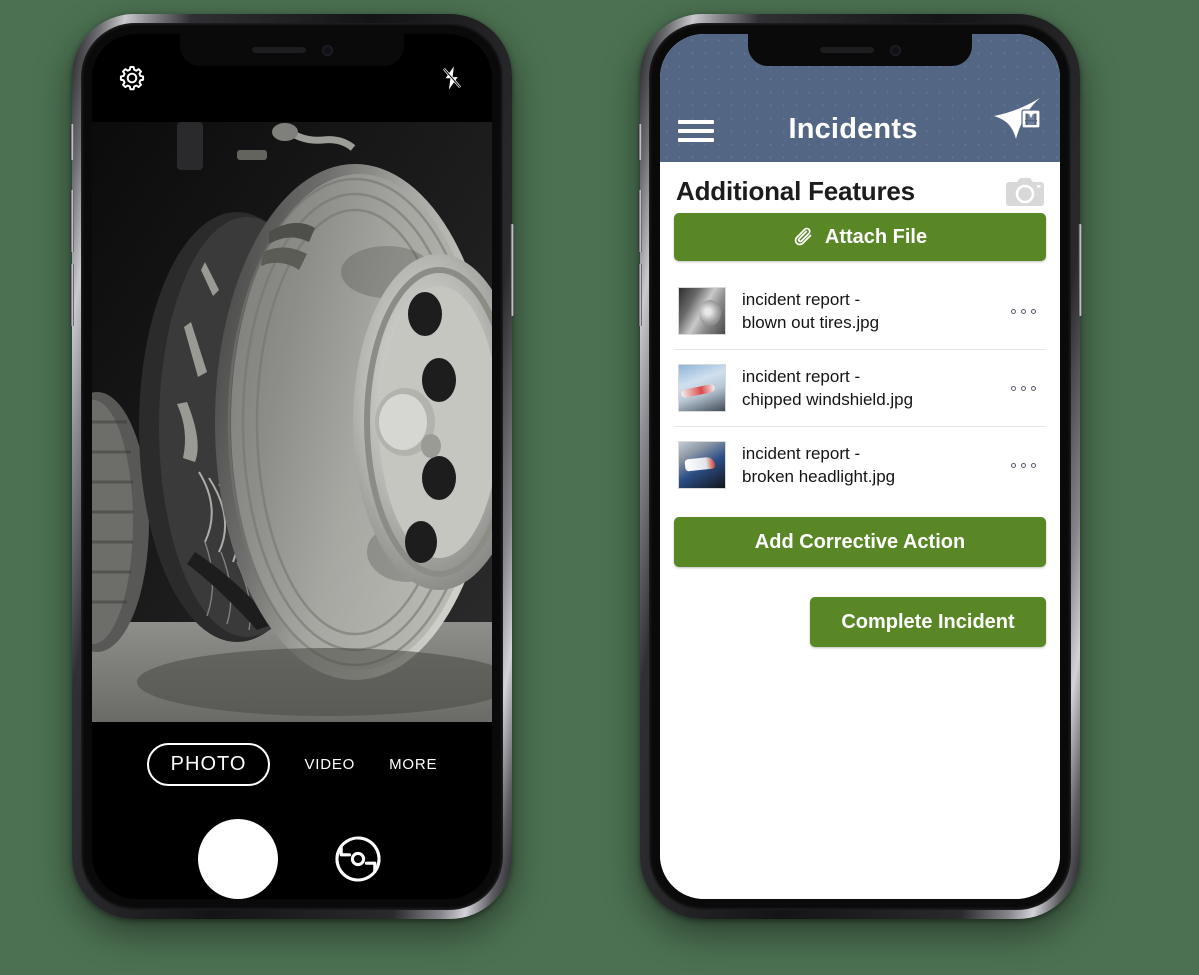 Image resolution: width=1199 pixels, height=975 pixels. Describe the element at coordinates (640, 142) in the screenshot. I see `silent-switch-right` at that location.